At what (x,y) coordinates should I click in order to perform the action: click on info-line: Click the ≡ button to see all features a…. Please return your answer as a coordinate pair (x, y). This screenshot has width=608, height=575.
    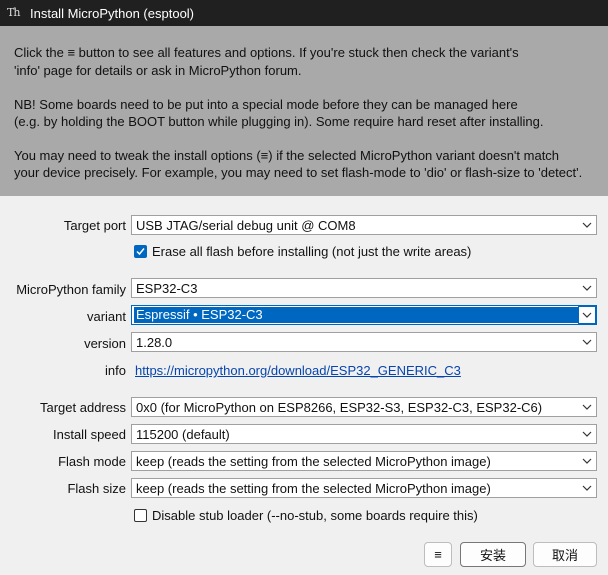
    Looking at the image, I should click on (266, 52).